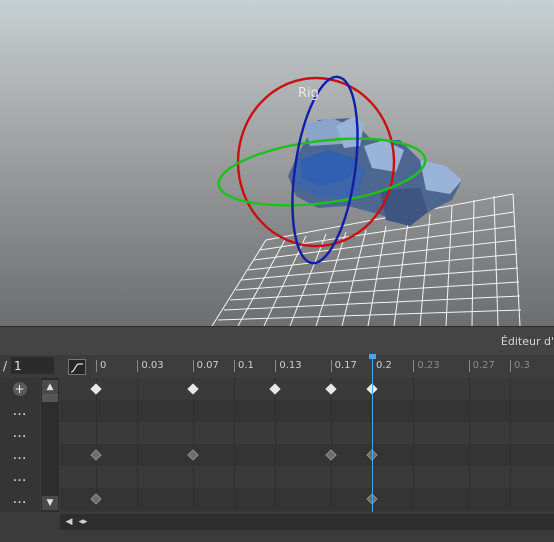 Image resolution: width=554 pixels, height=542 pixels. What do you see at coordinates (207, 365) in the screenshot?
I see `ruler-tick-label: 0.07` at bounding box center [207, 365].